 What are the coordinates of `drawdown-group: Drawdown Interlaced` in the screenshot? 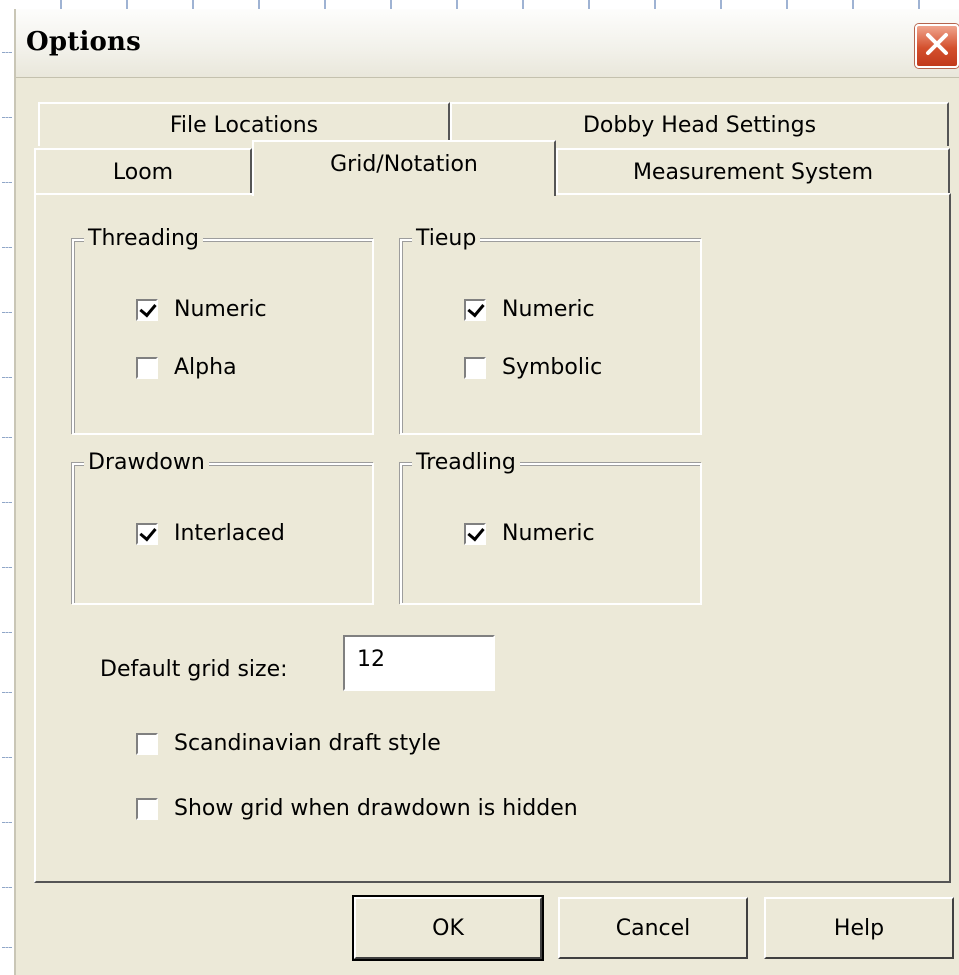 It's located at (223, 526).